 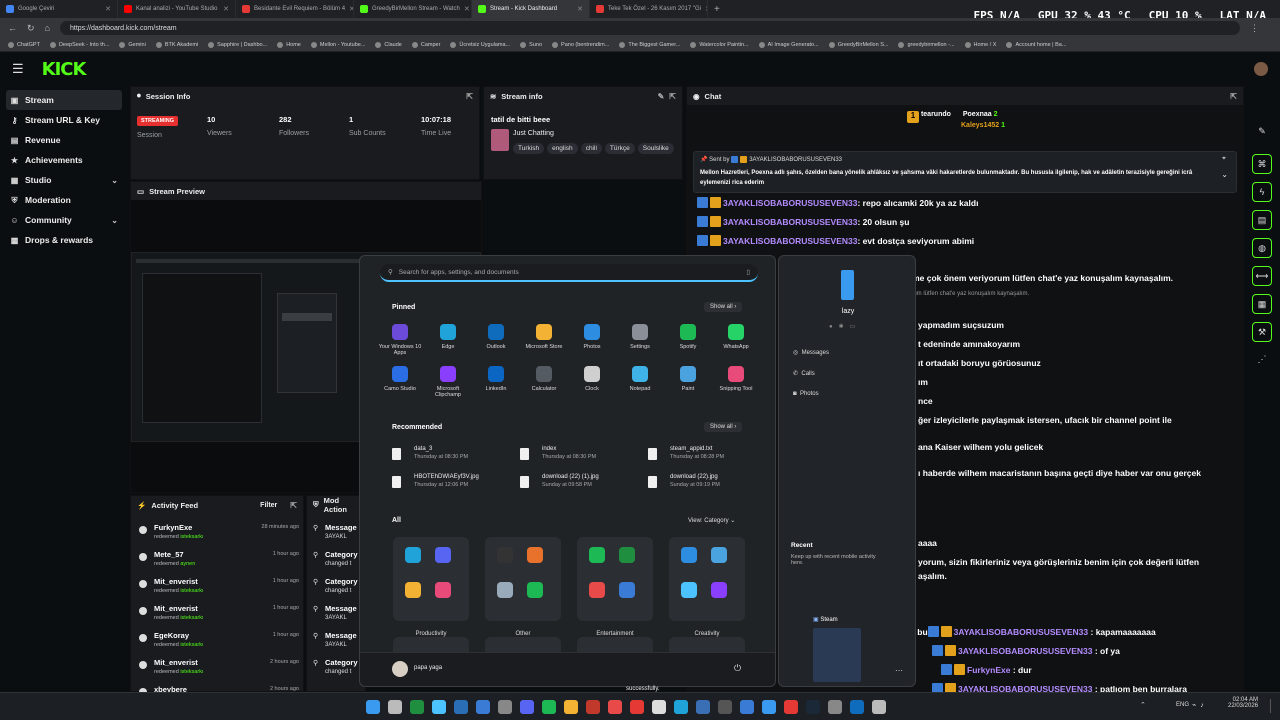 I want to click on pinned-app: Your Windows 10 Apps, so click(x=400, y=340).